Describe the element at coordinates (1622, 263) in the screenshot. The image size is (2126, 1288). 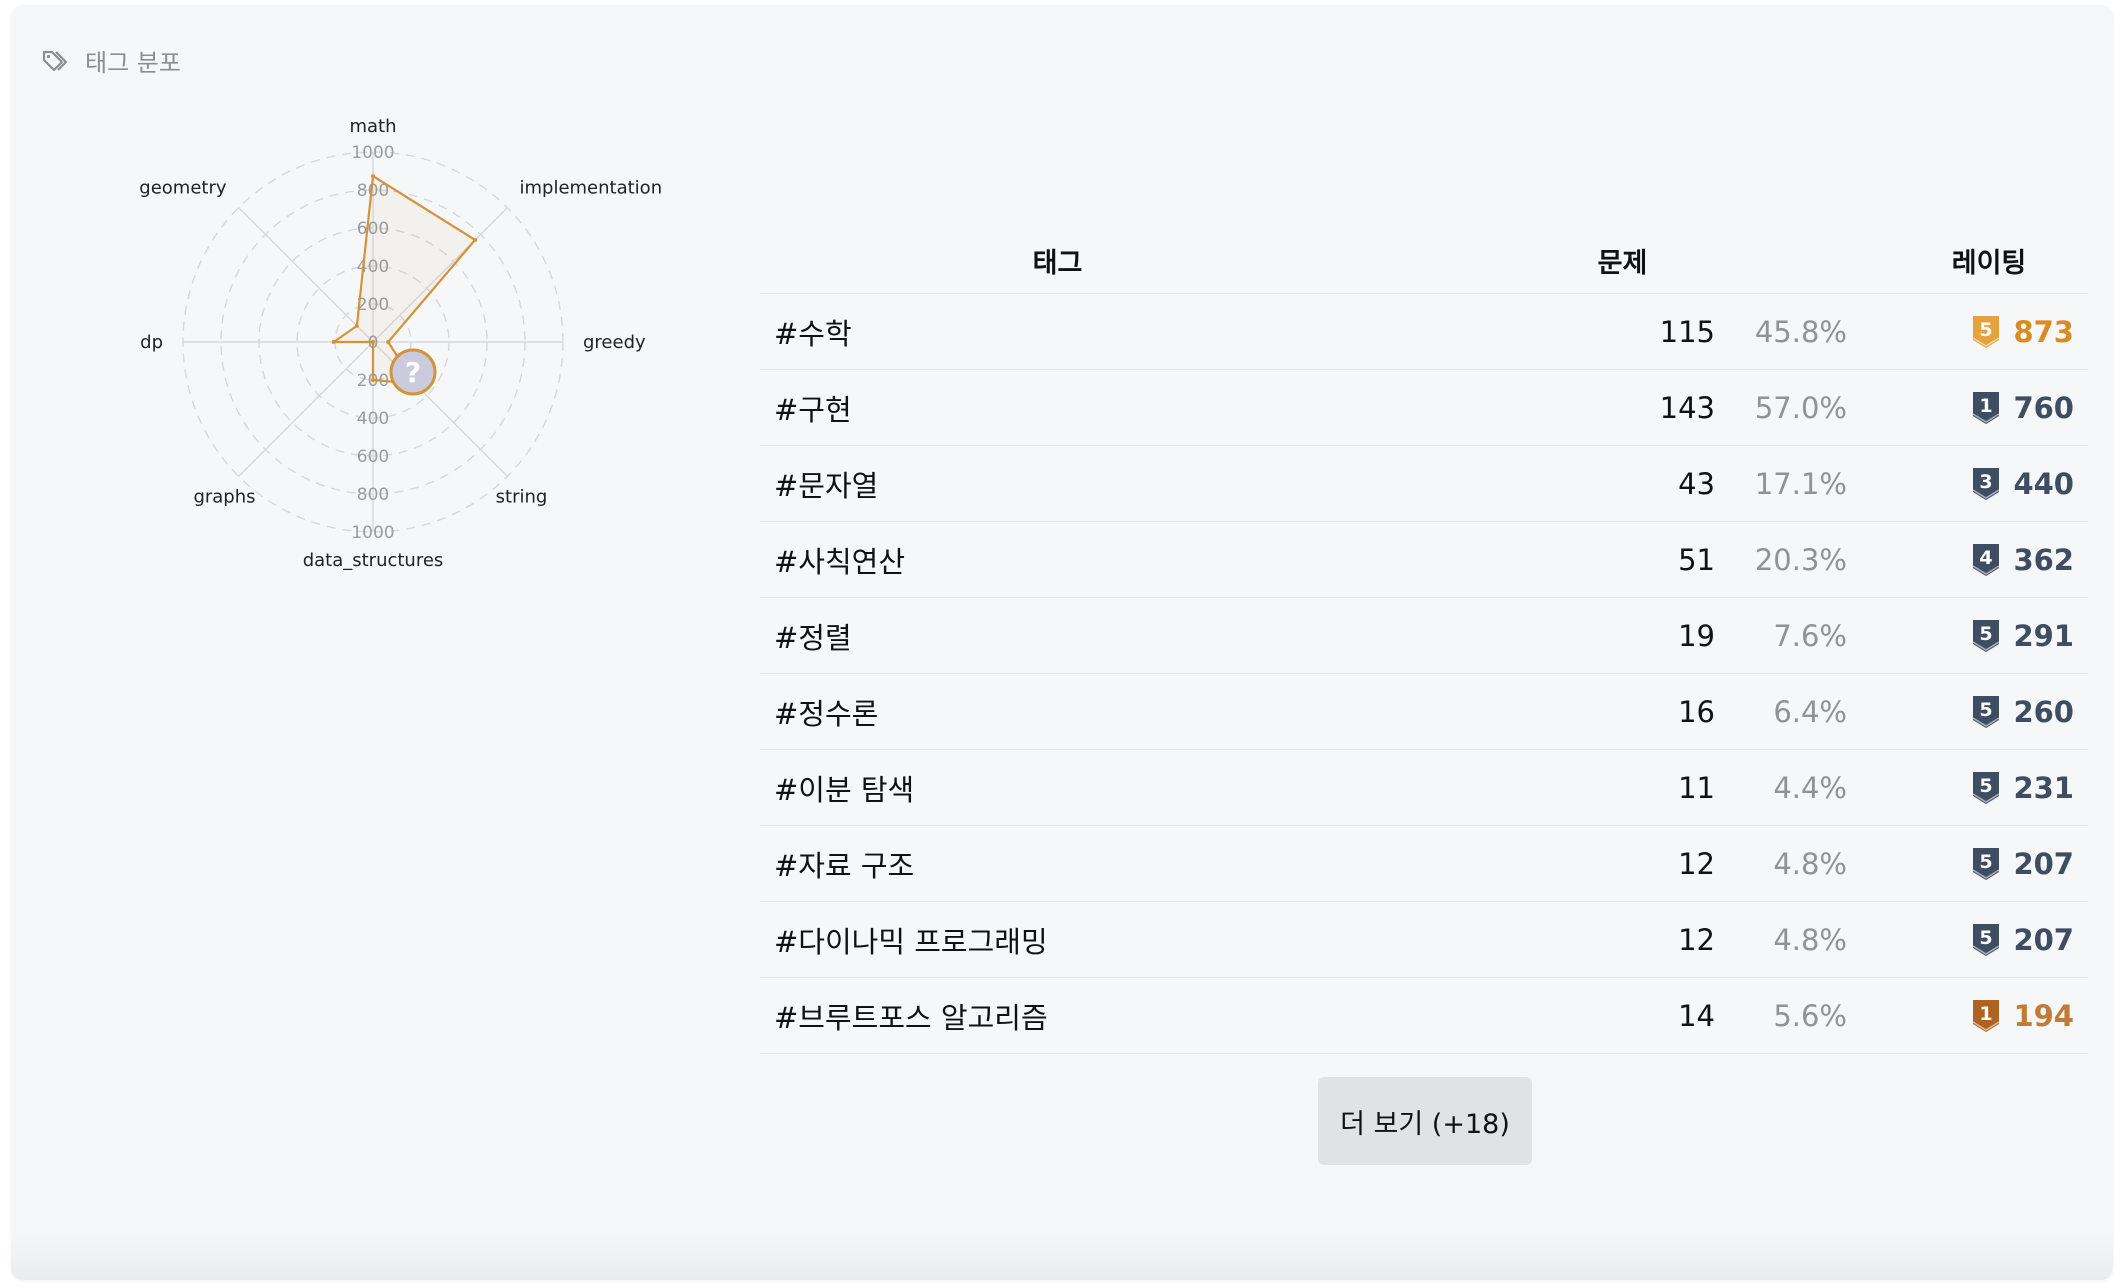
I see `header-problems: 문제` at that location.